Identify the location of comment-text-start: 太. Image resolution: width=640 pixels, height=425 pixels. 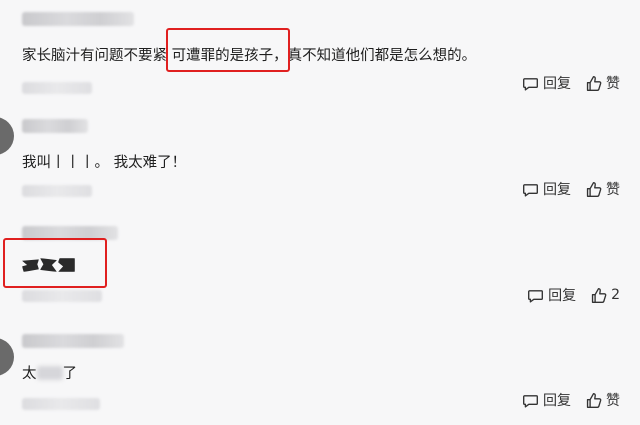
(29, 374).